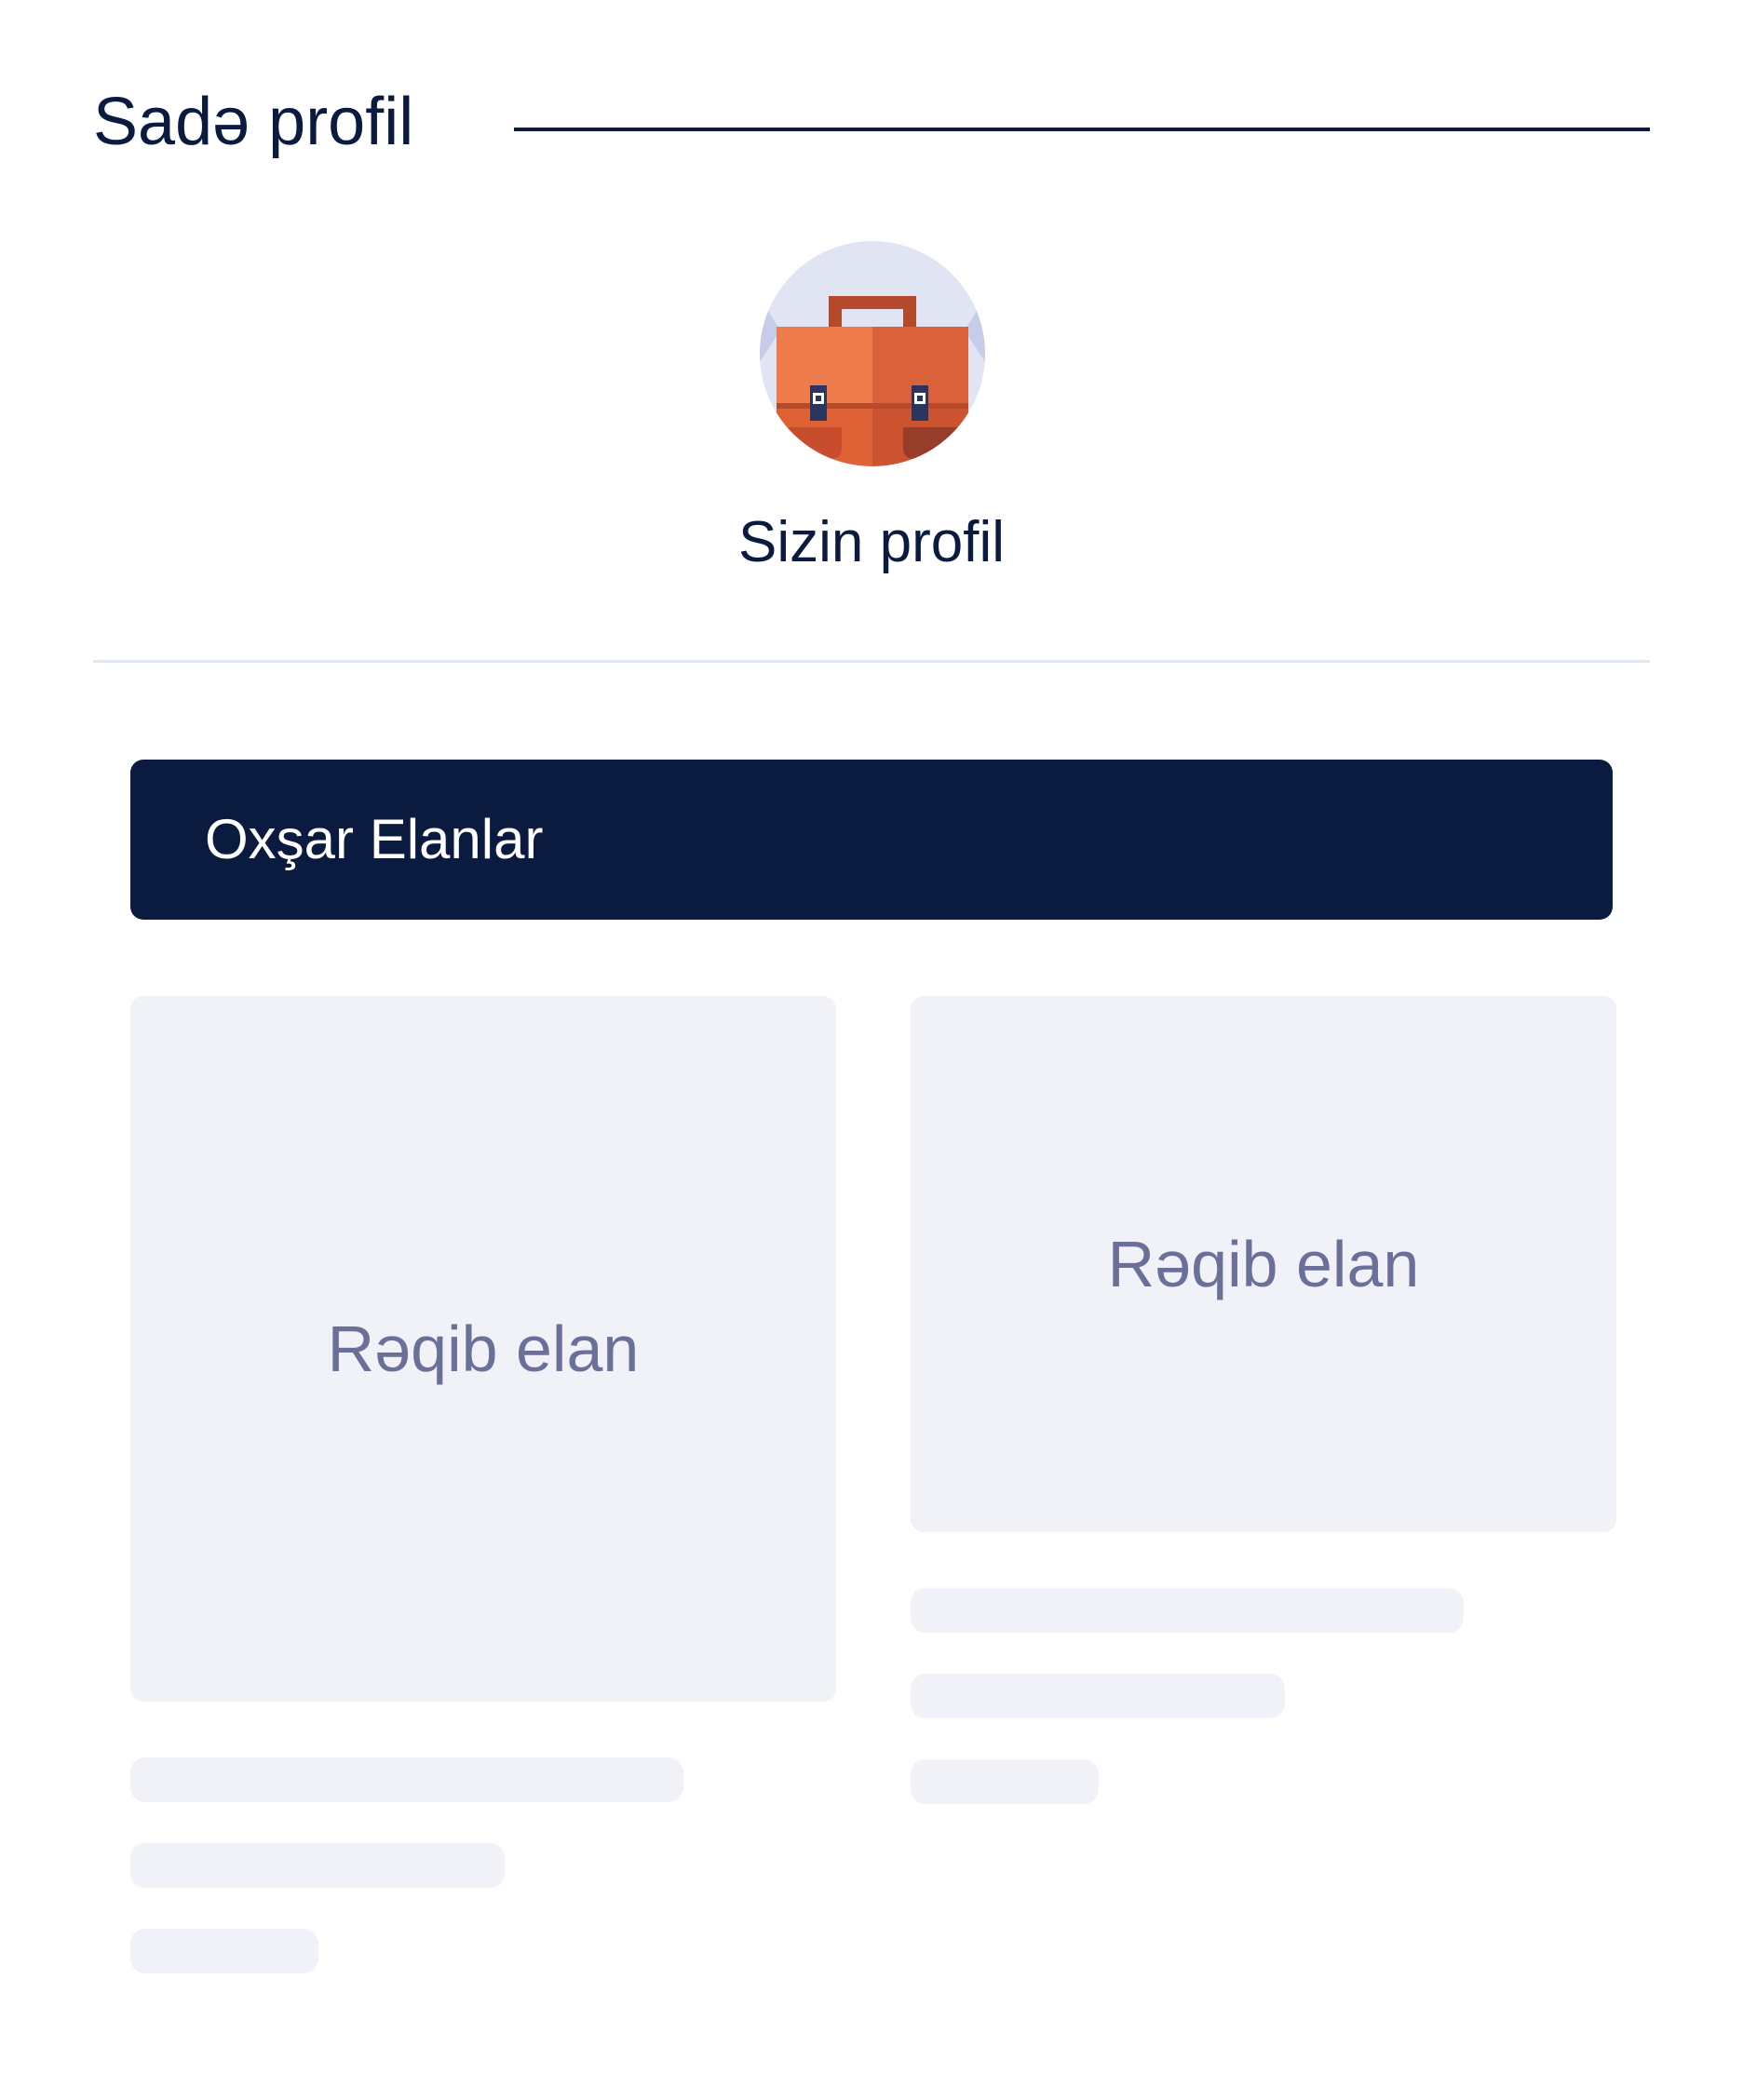 The width and height of the screenshot is (1743, 2100). I want to click on section-title: Sadə profil, so click(254, 122).